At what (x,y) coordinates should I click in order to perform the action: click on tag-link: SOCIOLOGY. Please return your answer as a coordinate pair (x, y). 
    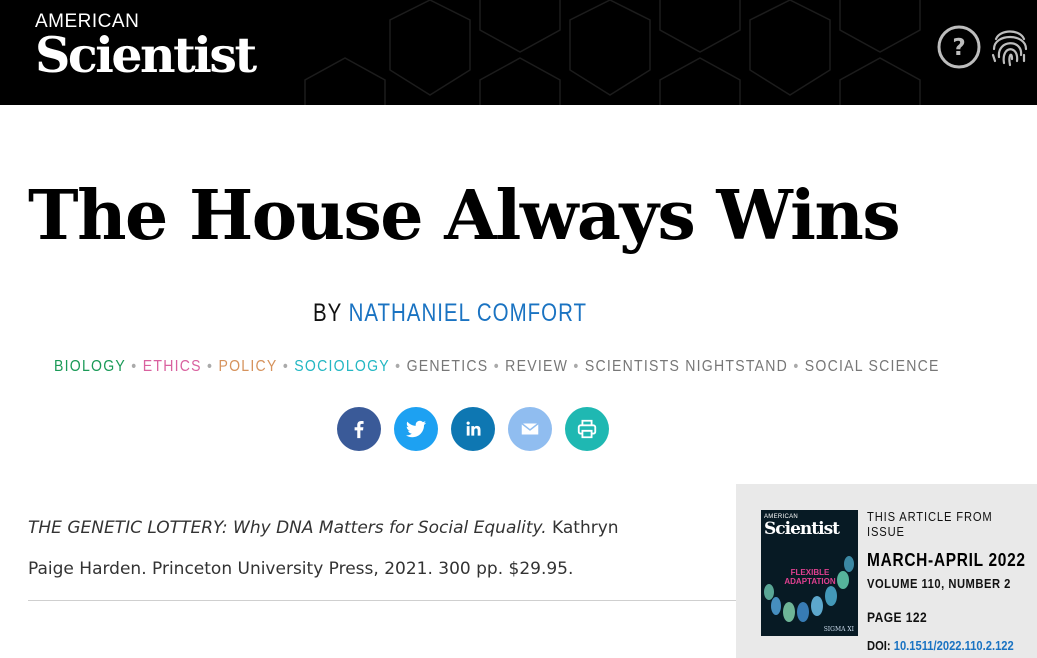
    Looking at the image, I should click on (342, 366).